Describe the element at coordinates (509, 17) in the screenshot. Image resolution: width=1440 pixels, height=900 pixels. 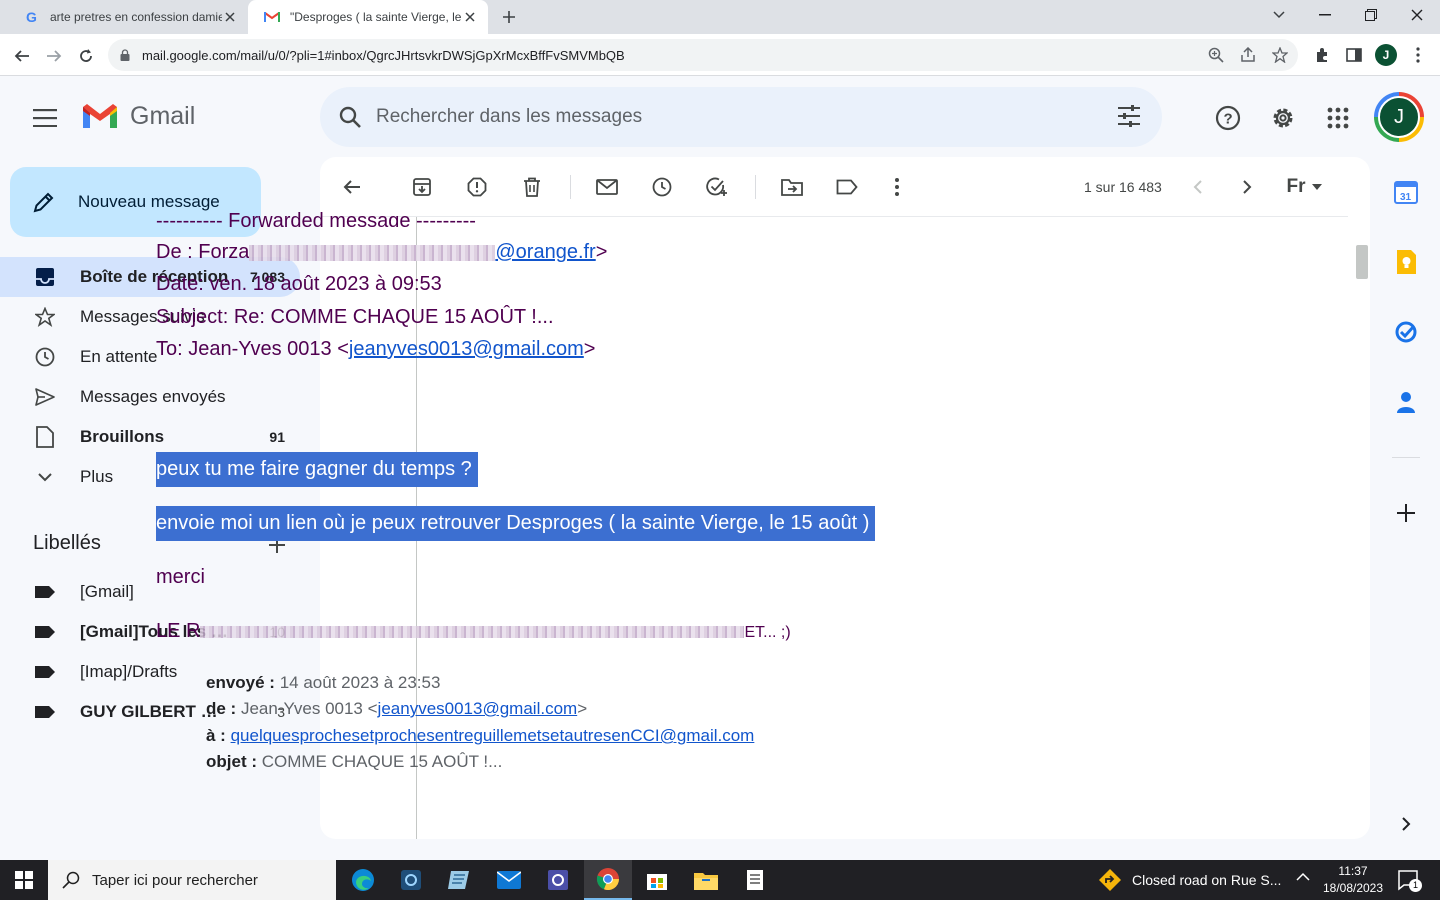
I see `new-tab-button` at that location.